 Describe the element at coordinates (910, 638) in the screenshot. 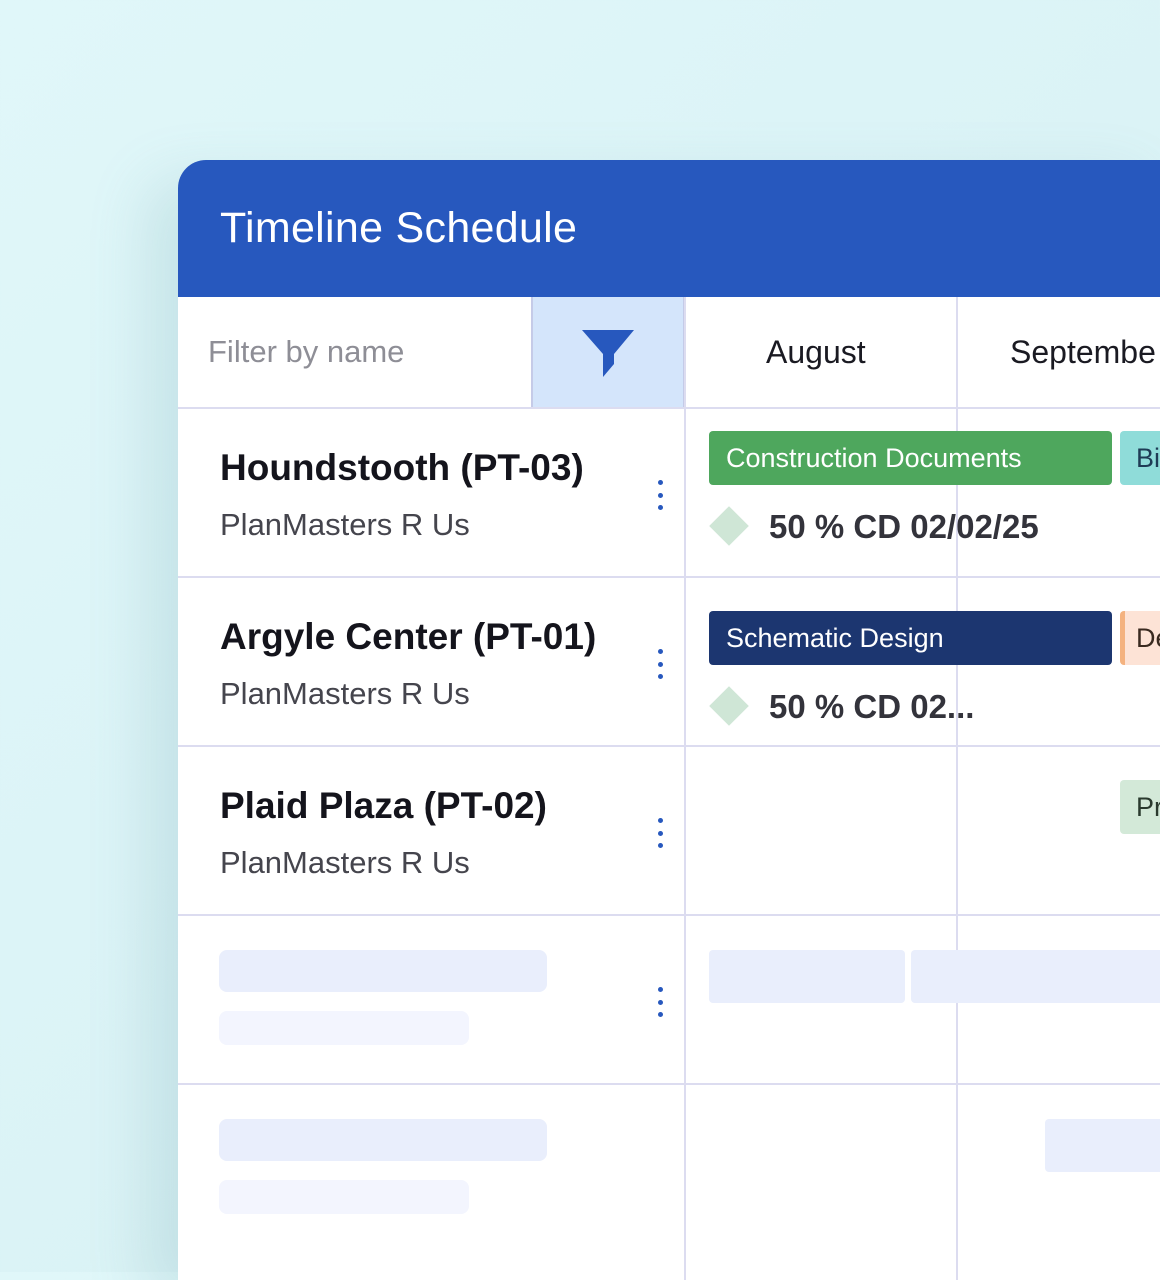

I see `phase-bar: Schematic Design` at that location.